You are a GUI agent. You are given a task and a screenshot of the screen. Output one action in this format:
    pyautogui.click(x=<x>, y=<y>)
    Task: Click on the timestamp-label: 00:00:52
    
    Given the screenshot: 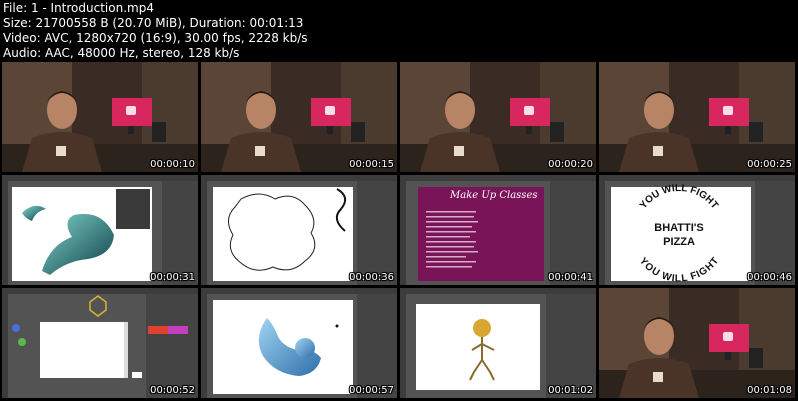 What is the action you would take?
    pyautogui.click(x=172, y=390)
    